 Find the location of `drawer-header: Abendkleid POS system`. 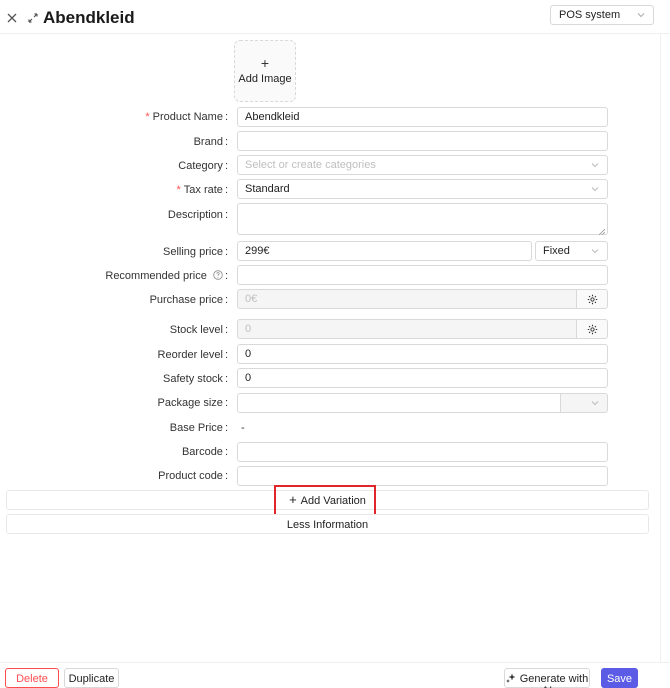

drawer-header: Abendkleid POS system is located at coordinates (335, 17).